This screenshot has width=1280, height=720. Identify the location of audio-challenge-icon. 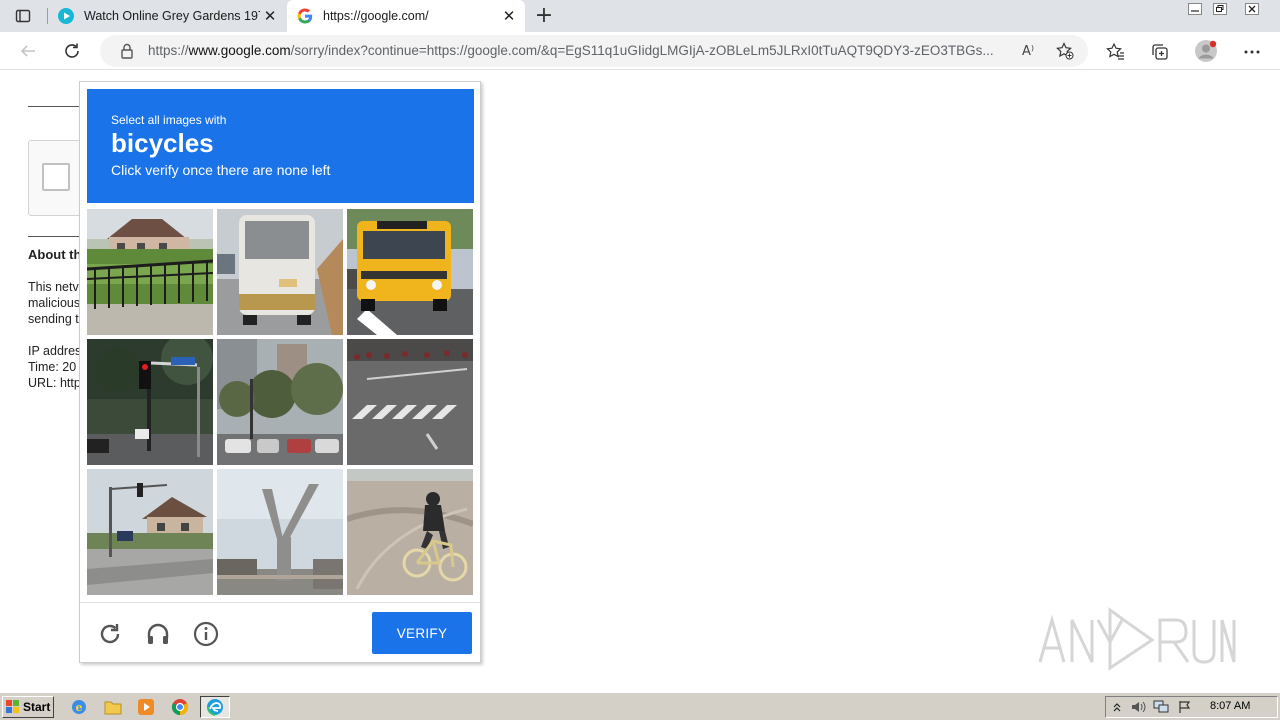
(158, 634).